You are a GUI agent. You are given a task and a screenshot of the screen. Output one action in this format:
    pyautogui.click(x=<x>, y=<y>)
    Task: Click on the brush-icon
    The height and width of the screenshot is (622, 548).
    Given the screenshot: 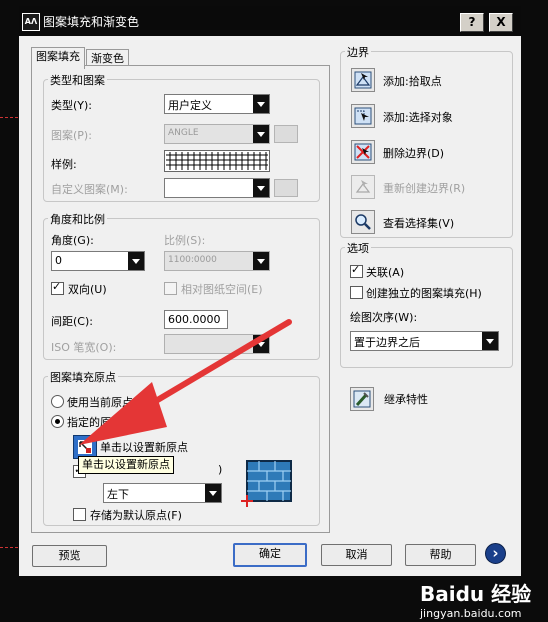 What is the action you would take?
    pyautogui.click(x=362, y=399)
    